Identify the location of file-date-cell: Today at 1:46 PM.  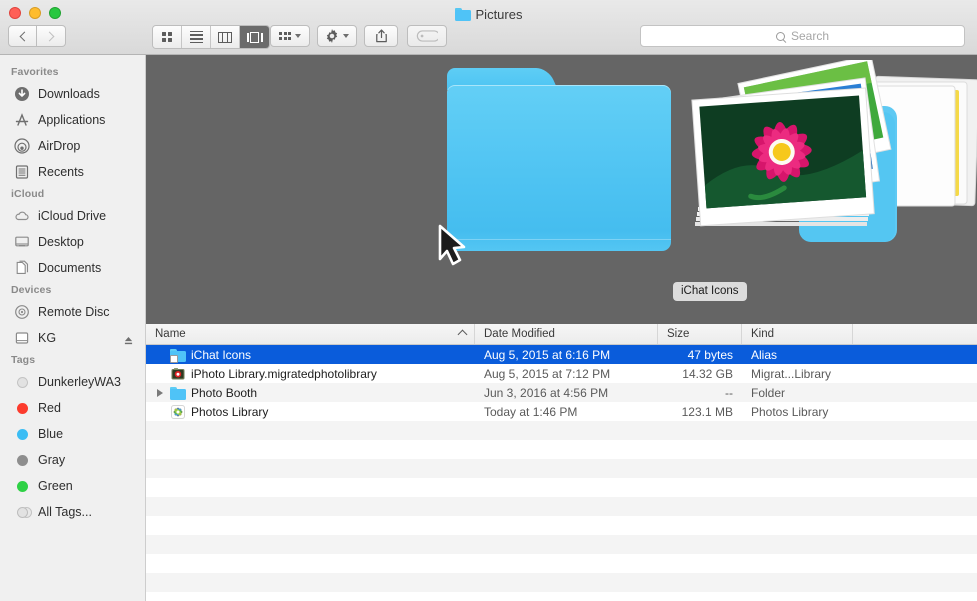
(531, 411).